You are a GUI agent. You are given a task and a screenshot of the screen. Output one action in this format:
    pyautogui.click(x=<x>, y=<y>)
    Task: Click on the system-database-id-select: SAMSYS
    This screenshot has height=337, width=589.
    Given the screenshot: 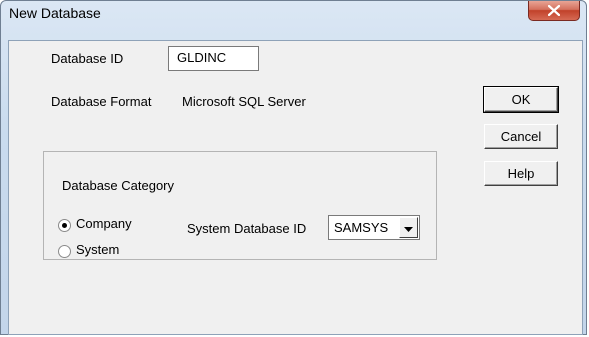 What is the action you would take?
    pyautogui.click(x=374, y=227)
    